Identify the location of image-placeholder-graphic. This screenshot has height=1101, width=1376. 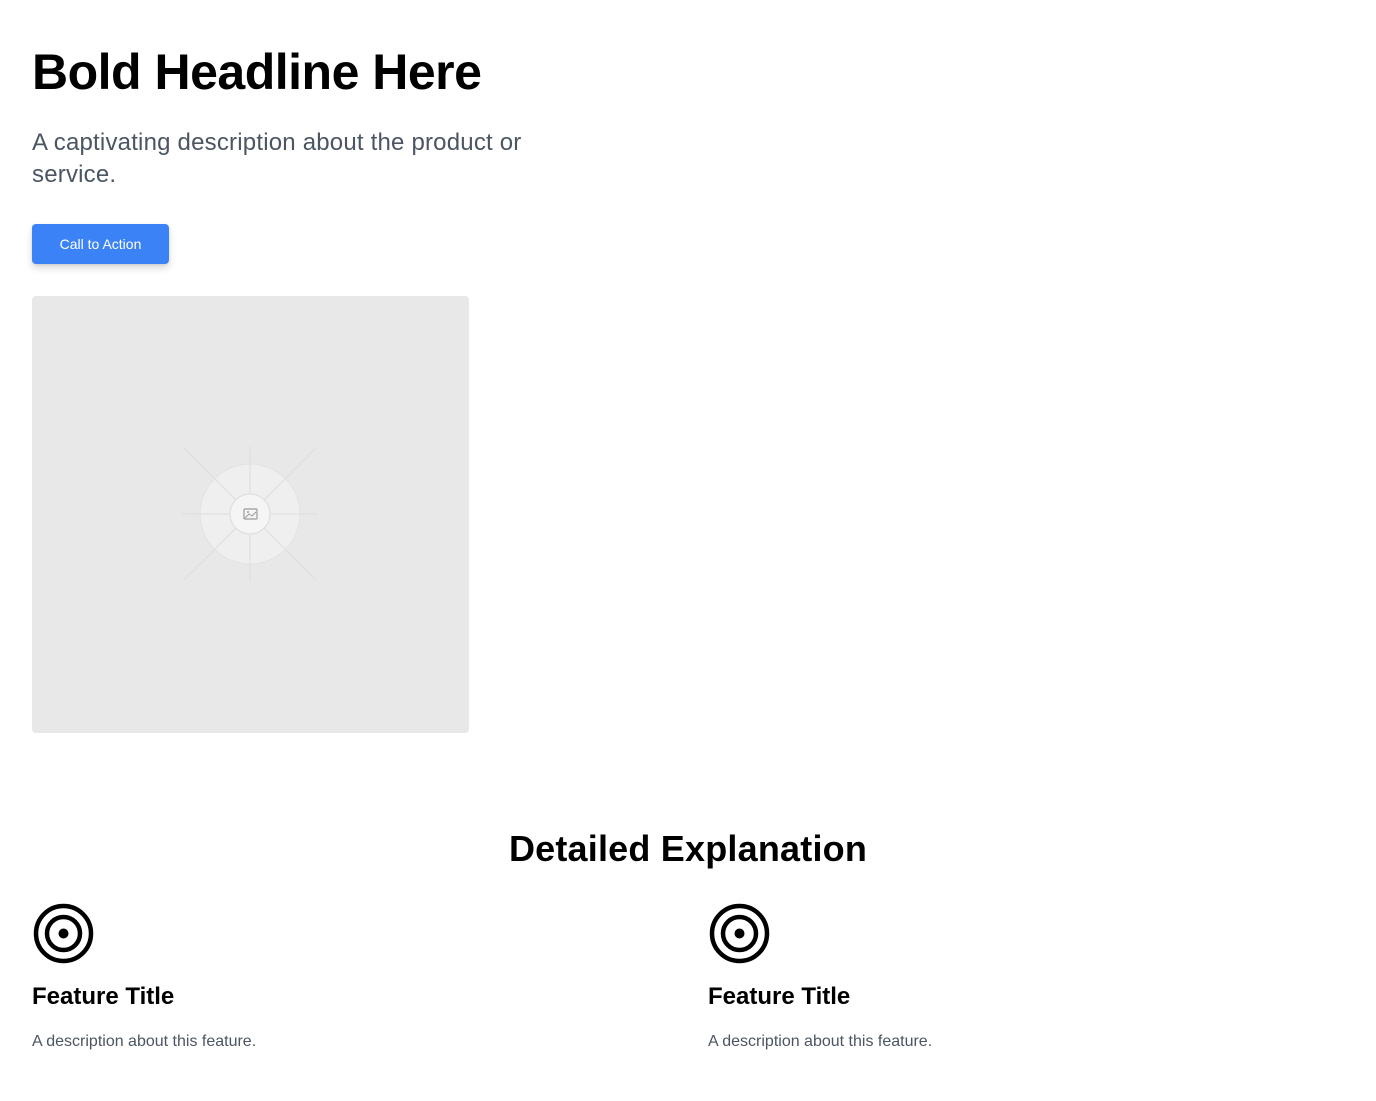
(250, 514).